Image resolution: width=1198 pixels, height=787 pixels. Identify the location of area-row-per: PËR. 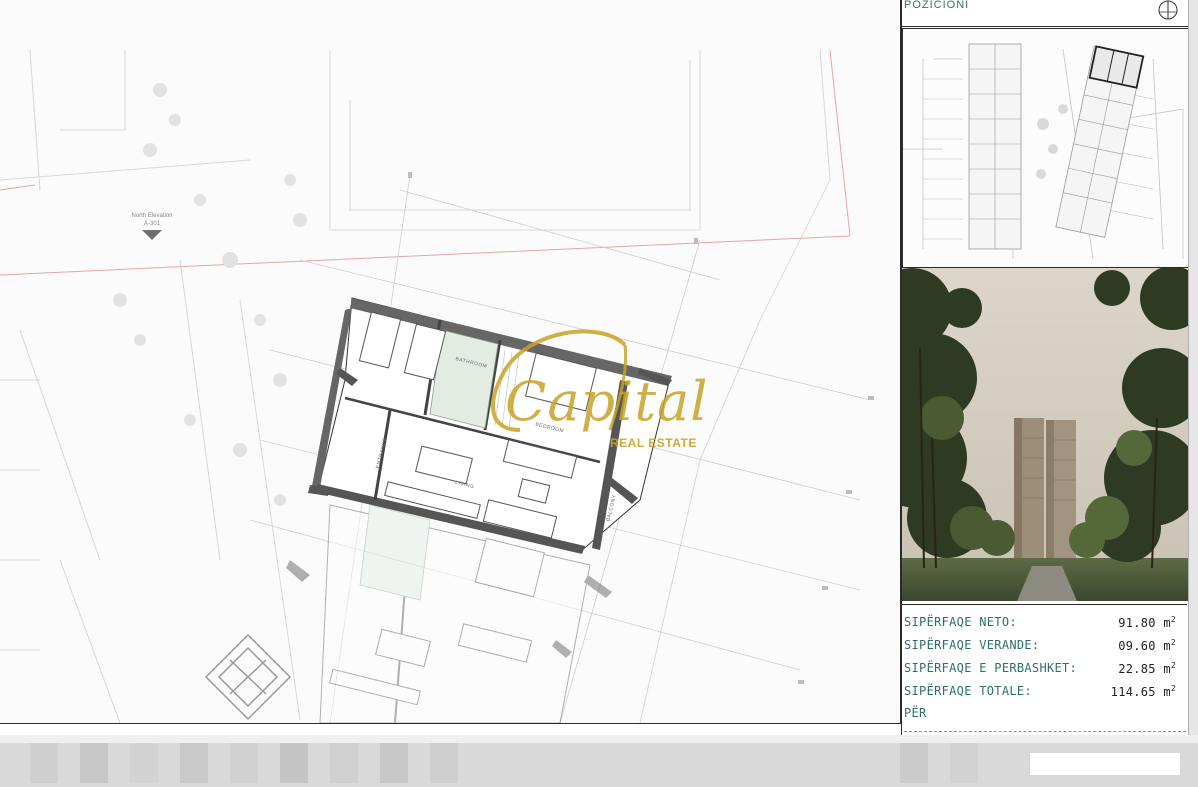
(1045, 716).